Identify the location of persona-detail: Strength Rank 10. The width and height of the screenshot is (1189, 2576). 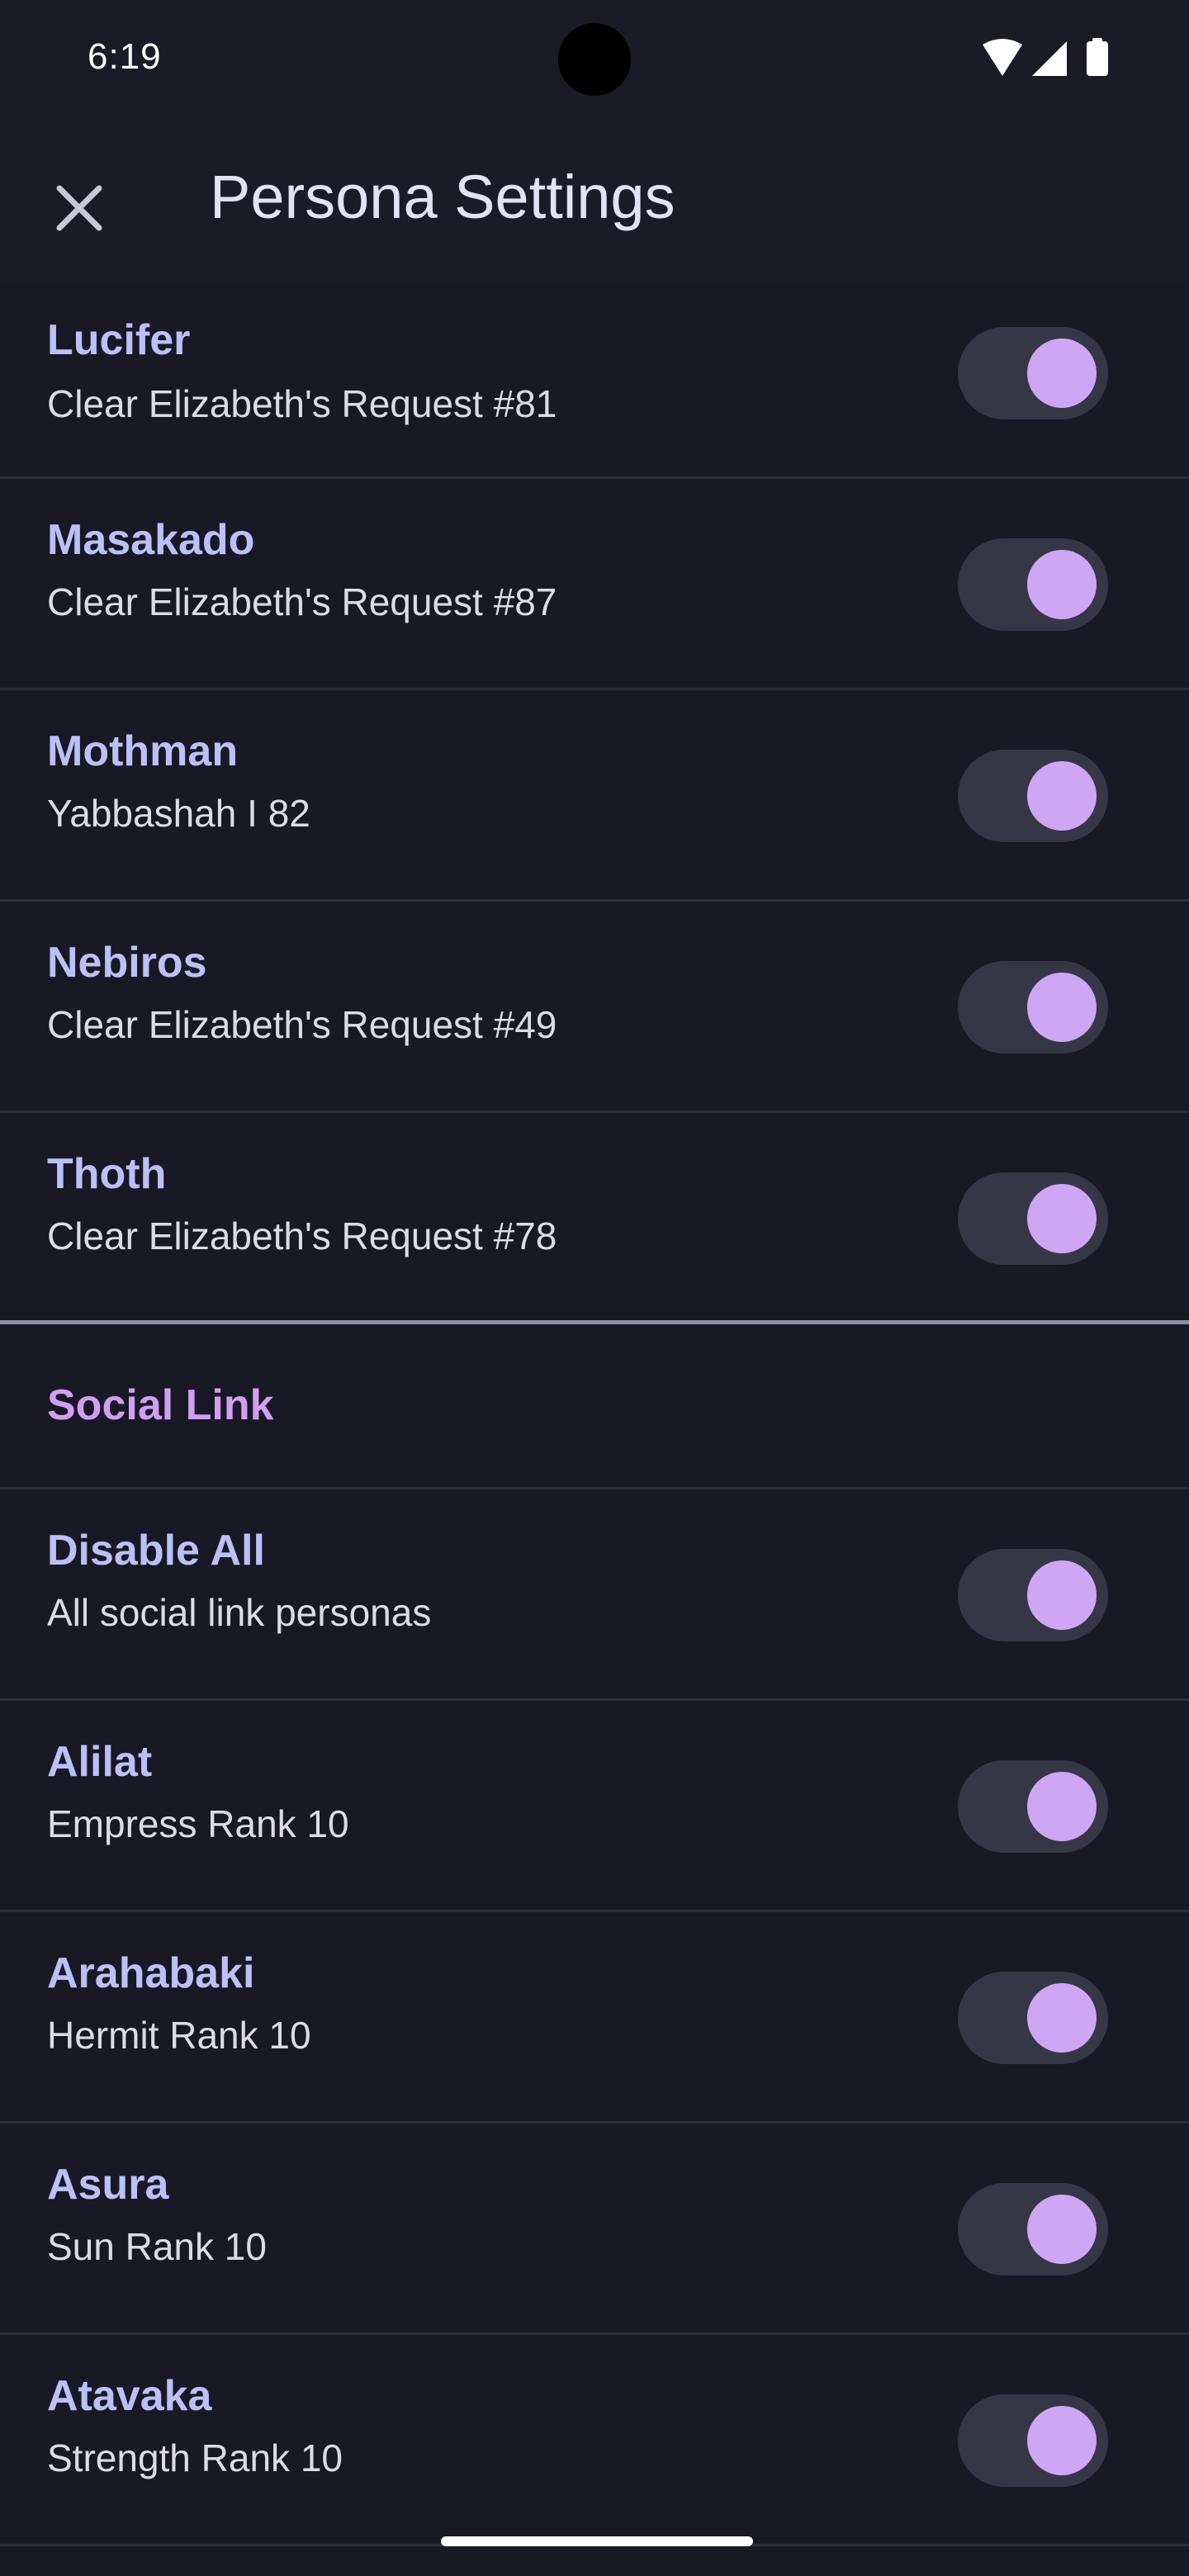
(195, 2457).